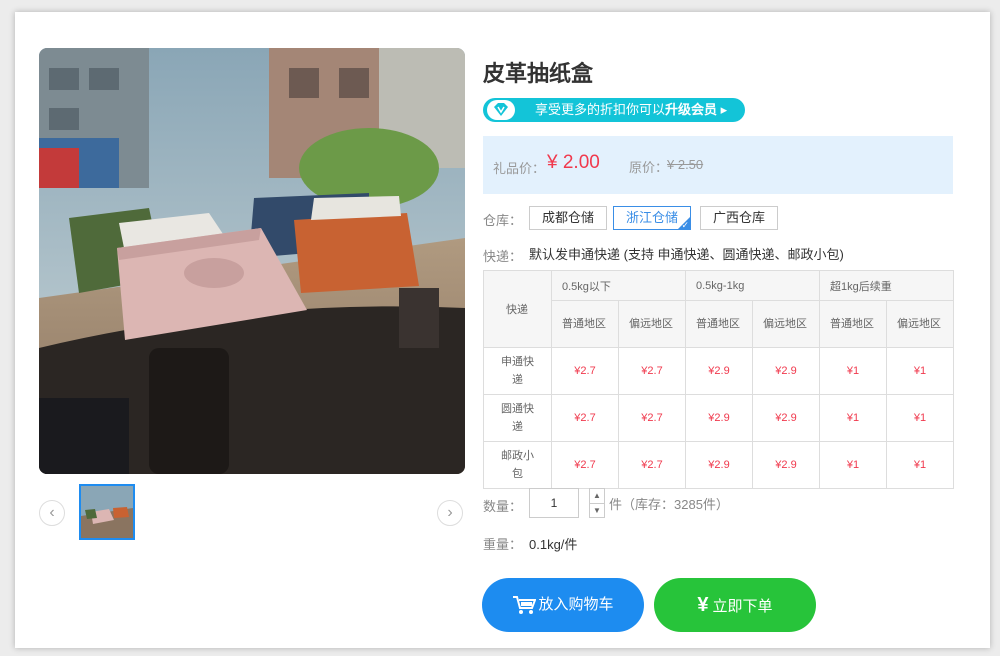 This screenshot has width=1000, height=656. What do you see at coordinates (501, 110) in the screenshot?
I see `diamond-icon` at bounding box center [501, 110].